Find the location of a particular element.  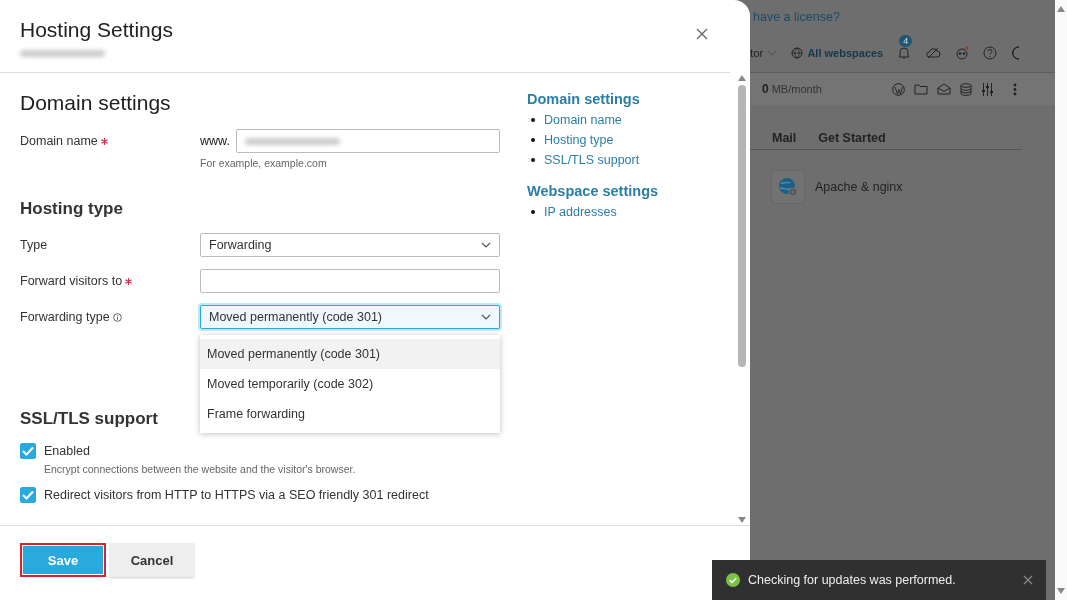

domain-field is located at coordinates (367, 141).